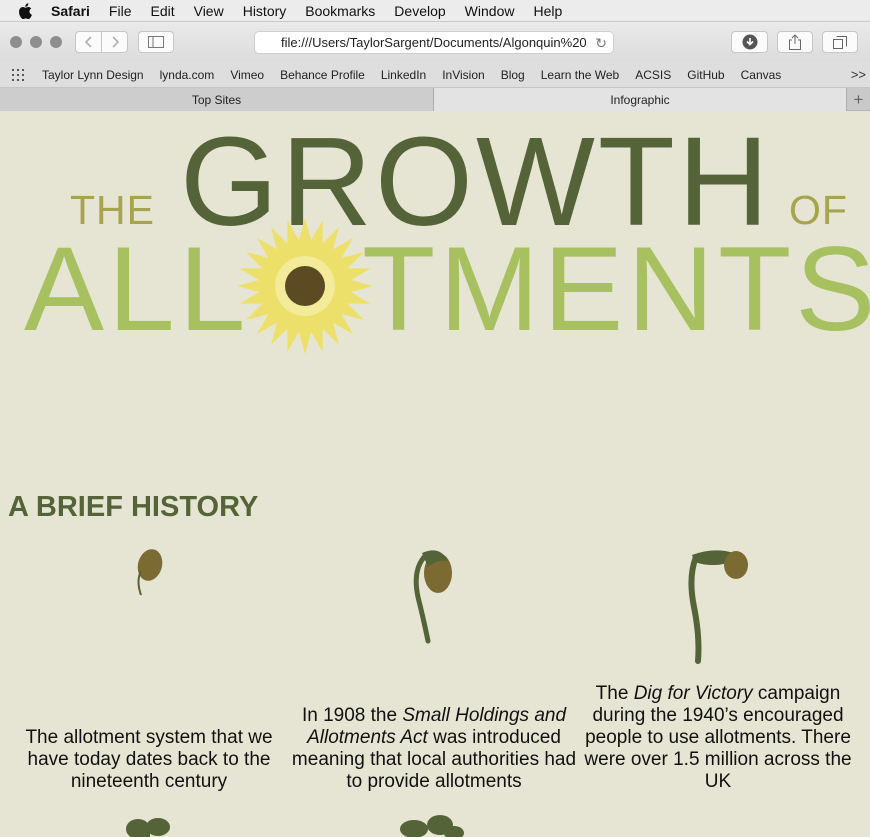 The height and width of the screenshot is (837, 870). Describe the element at coordinates (547, 11) in the screenshot. I see `menu-help: Help` at that location.